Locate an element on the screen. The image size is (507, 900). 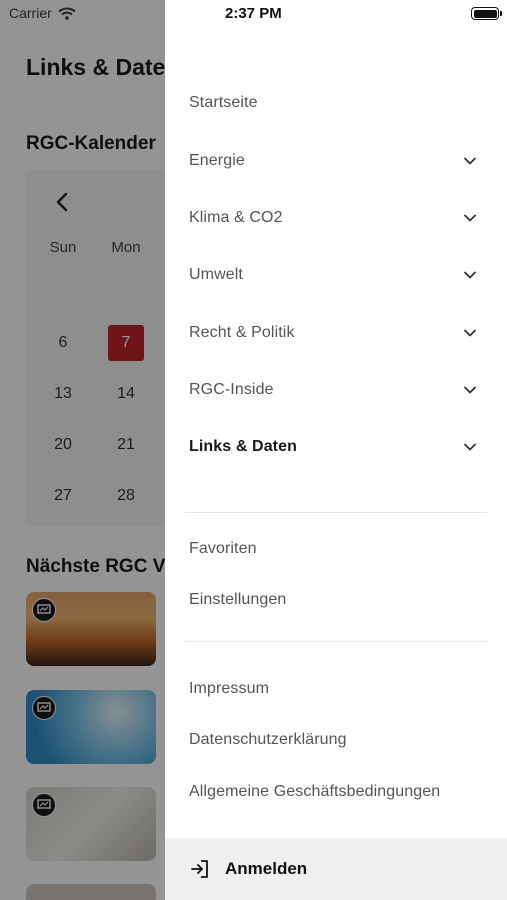
menu-item-label: Umwelt is located at coordinates (216, 274).